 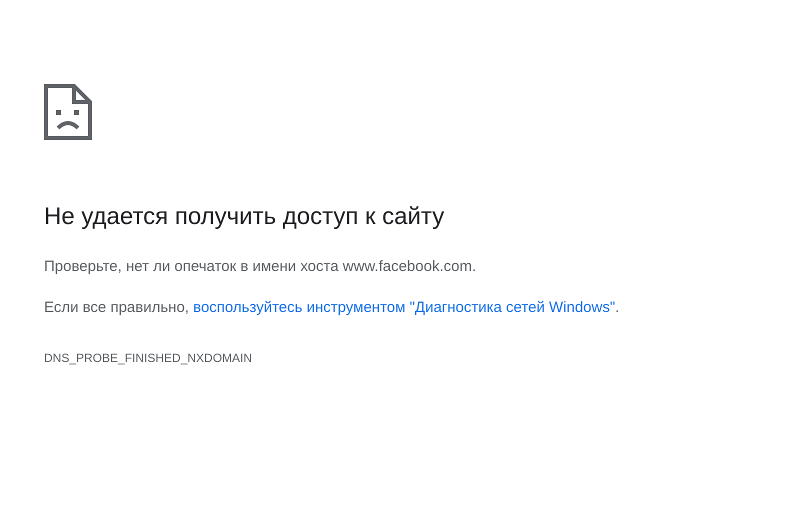 I want to click on error-code: DNS_PROBE_FINISHED_NXDOMAIN, so click(x=149, y=358).